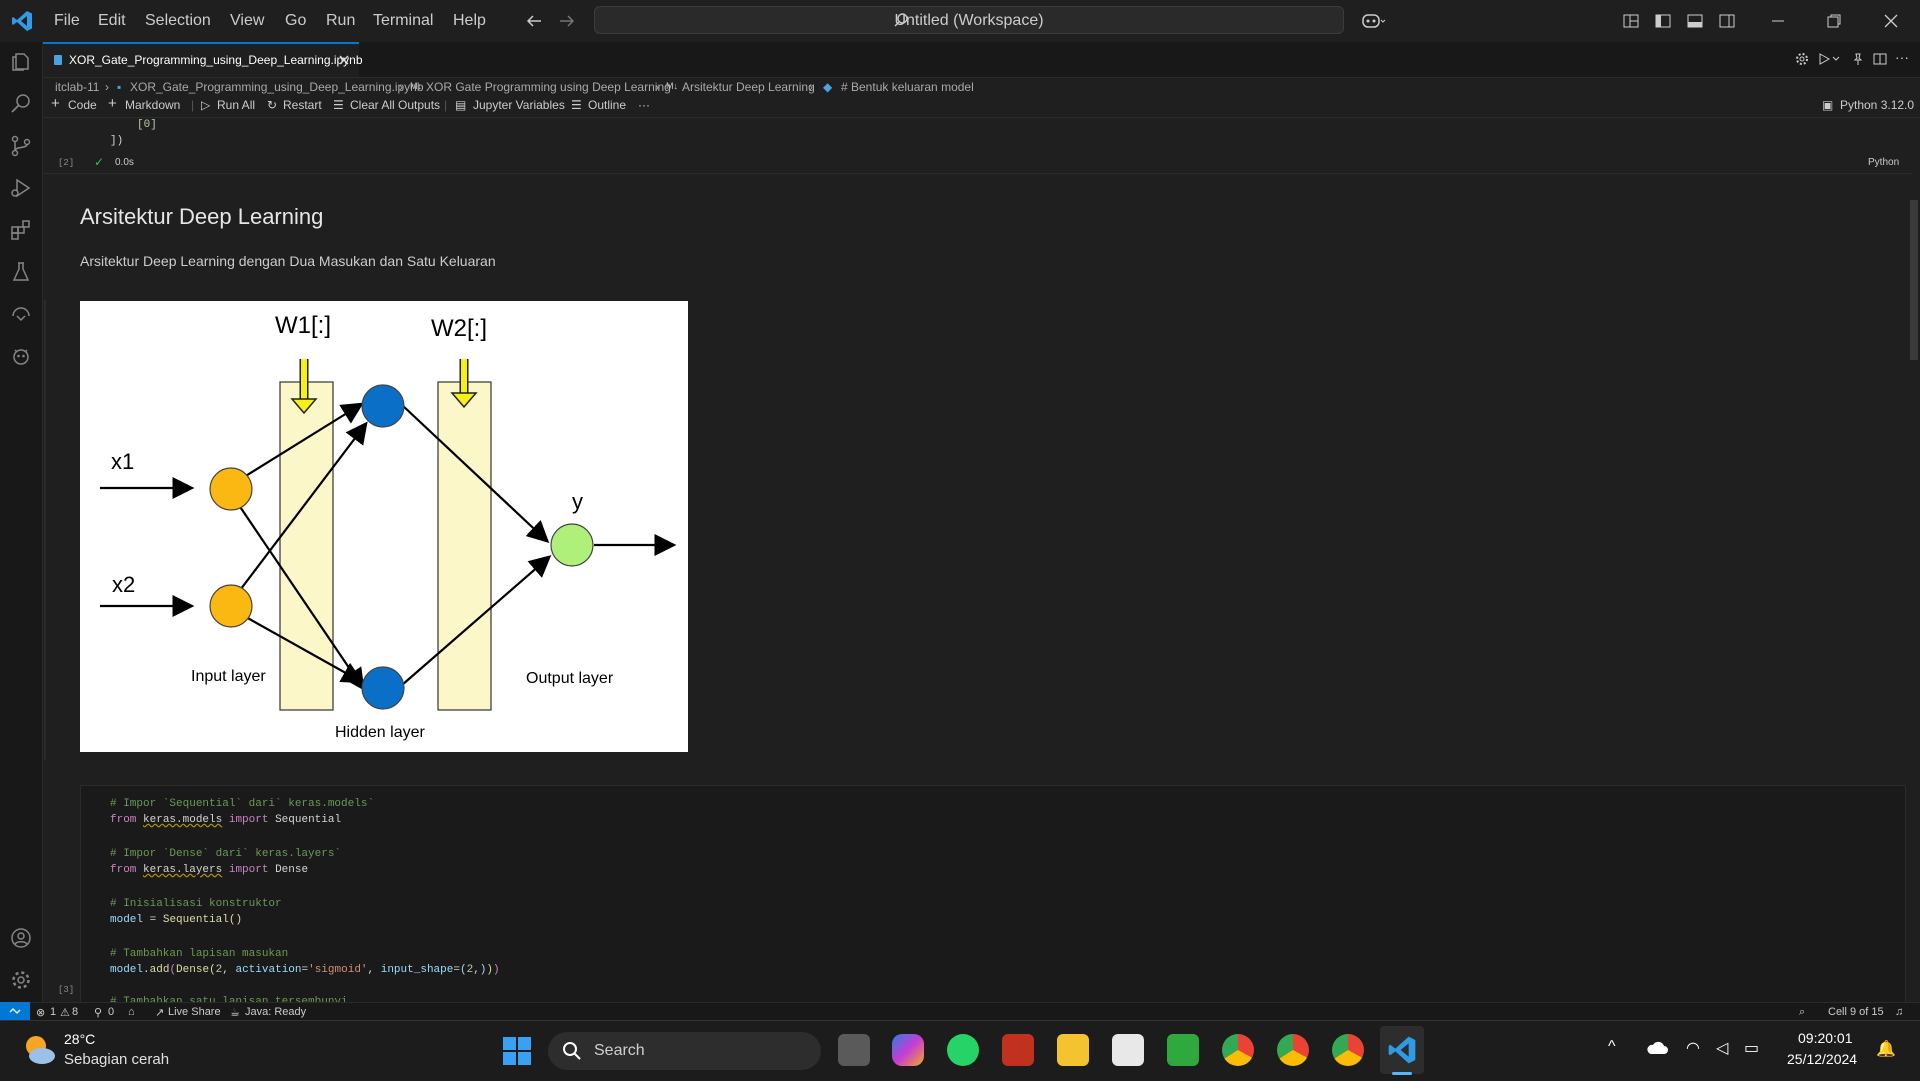 This screenshot has height=1081, width=1920. What do you see at coordinates (21, 938) in the screenshot?
I see `account-icon` at bounding box center [21, 938].